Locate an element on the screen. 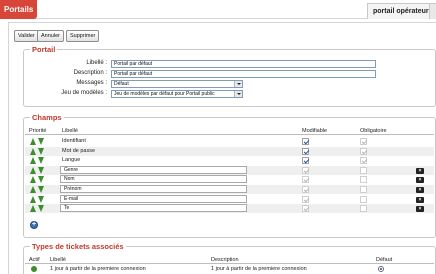 This screenshot has width=436, height=274. messages-select: Défaut is located at coordinates (177, 84).